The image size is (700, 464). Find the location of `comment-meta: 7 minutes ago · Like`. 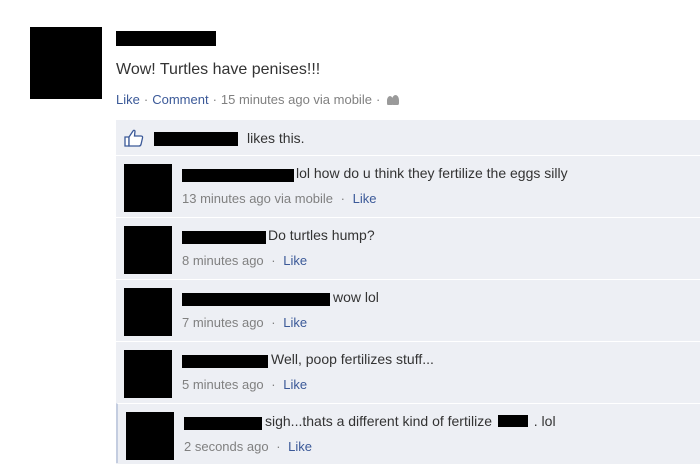

comment-meta: 7 minutes ago · Like is located at coordinates (244, 322).